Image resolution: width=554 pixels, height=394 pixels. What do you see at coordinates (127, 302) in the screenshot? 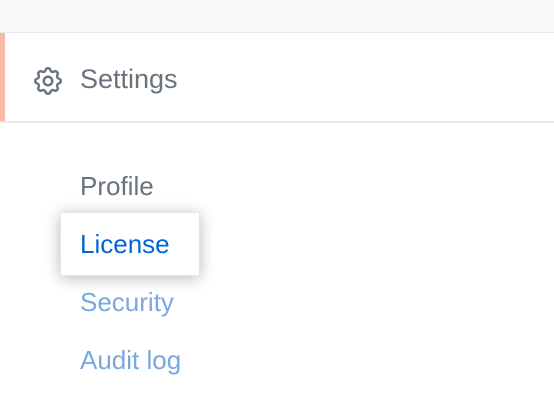
I see `nav-link-security: Security` at bounding box center [127, 302].